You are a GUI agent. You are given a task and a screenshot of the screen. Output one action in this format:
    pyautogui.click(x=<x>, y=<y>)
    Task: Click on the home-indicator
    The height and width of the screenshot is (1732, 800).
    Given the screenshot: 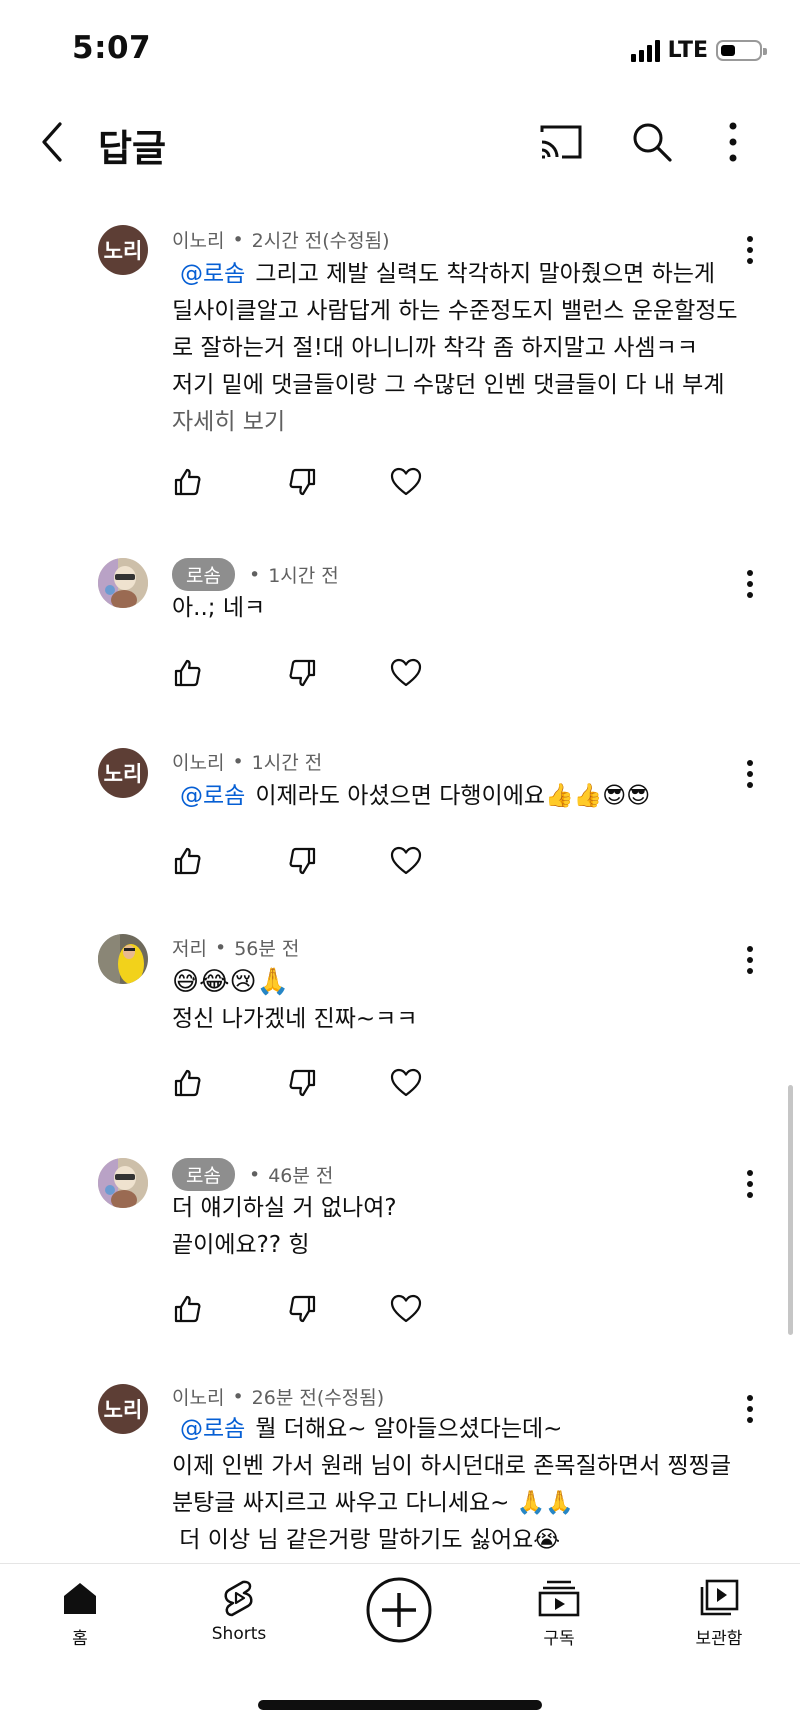 What is the action you would take?
    pyautogui.click(x=400, y=1705)
    